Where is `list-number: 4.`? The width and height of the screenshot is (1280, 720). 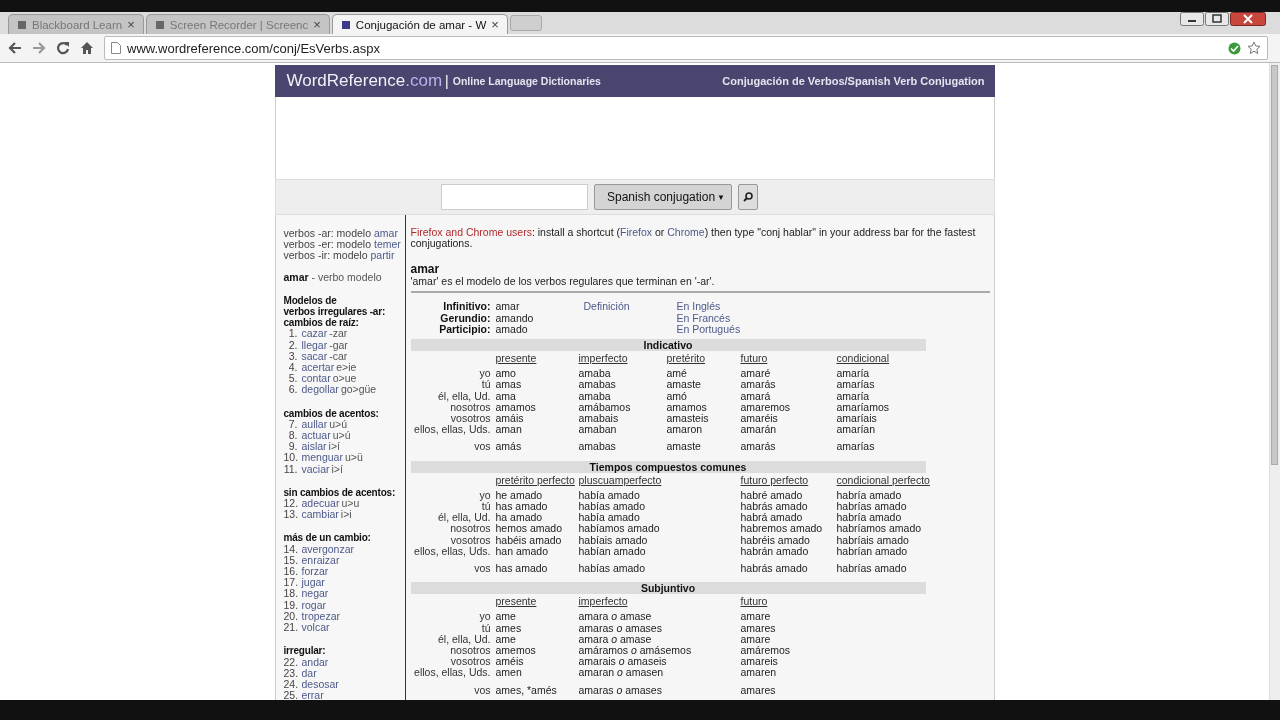
list-number: 4. is located at coordinates (292, 368).